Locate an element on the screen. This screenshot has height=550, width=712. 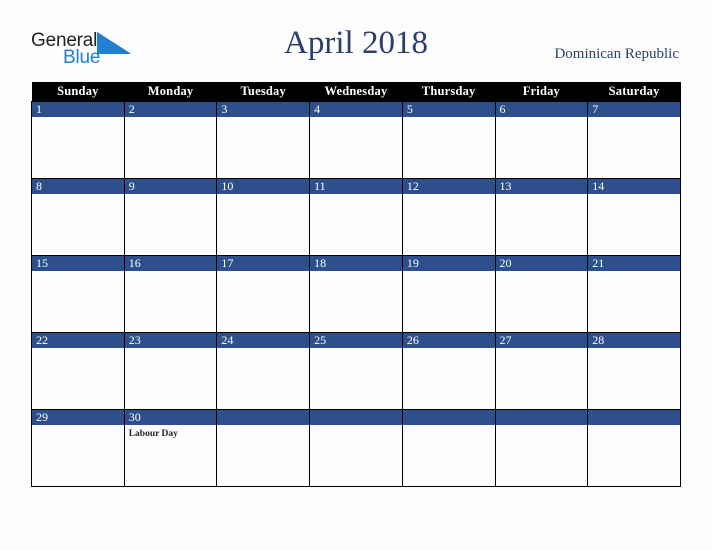
day-number: 29 is located at coordinates (78, 417).